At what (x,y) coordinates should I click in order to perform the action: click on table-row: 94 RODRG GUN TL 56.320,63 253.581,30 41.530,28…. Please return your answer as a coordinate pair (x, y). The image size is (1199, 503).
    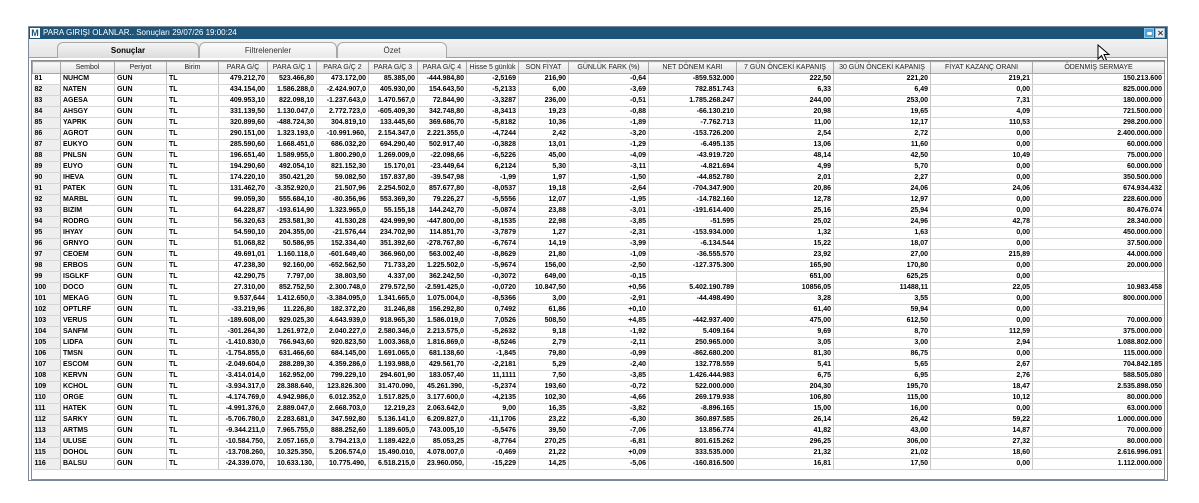
    Looking at the image, I should click on (598, 222).